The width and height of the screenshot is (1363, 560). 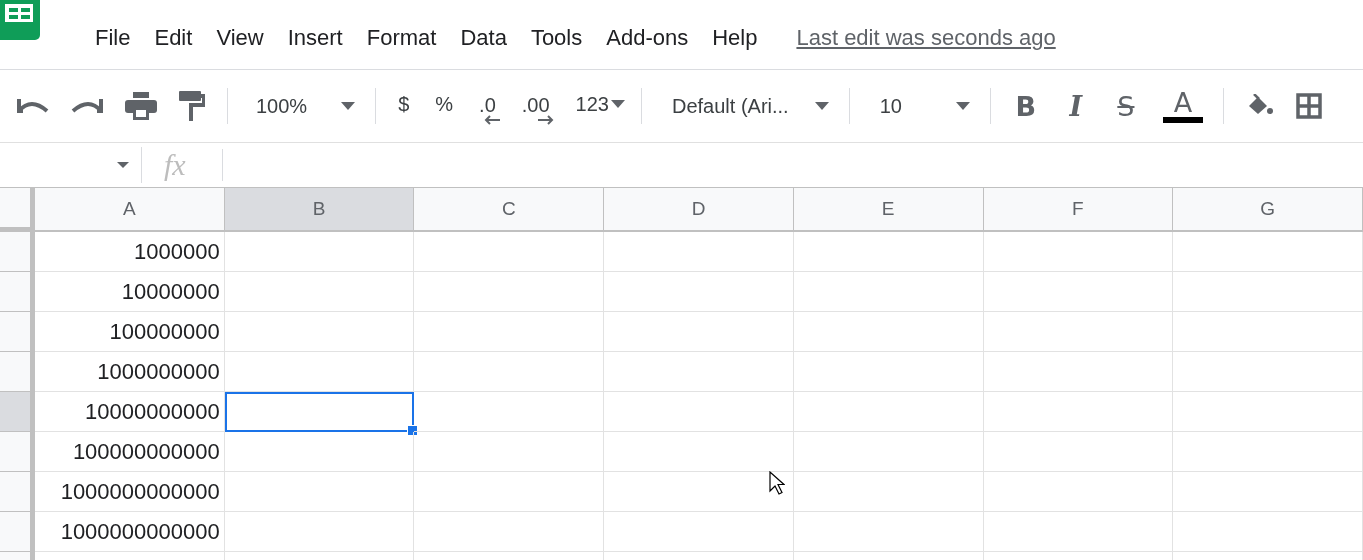 I want to click on table-cell: 10000000000, so click(x=130, y=412).